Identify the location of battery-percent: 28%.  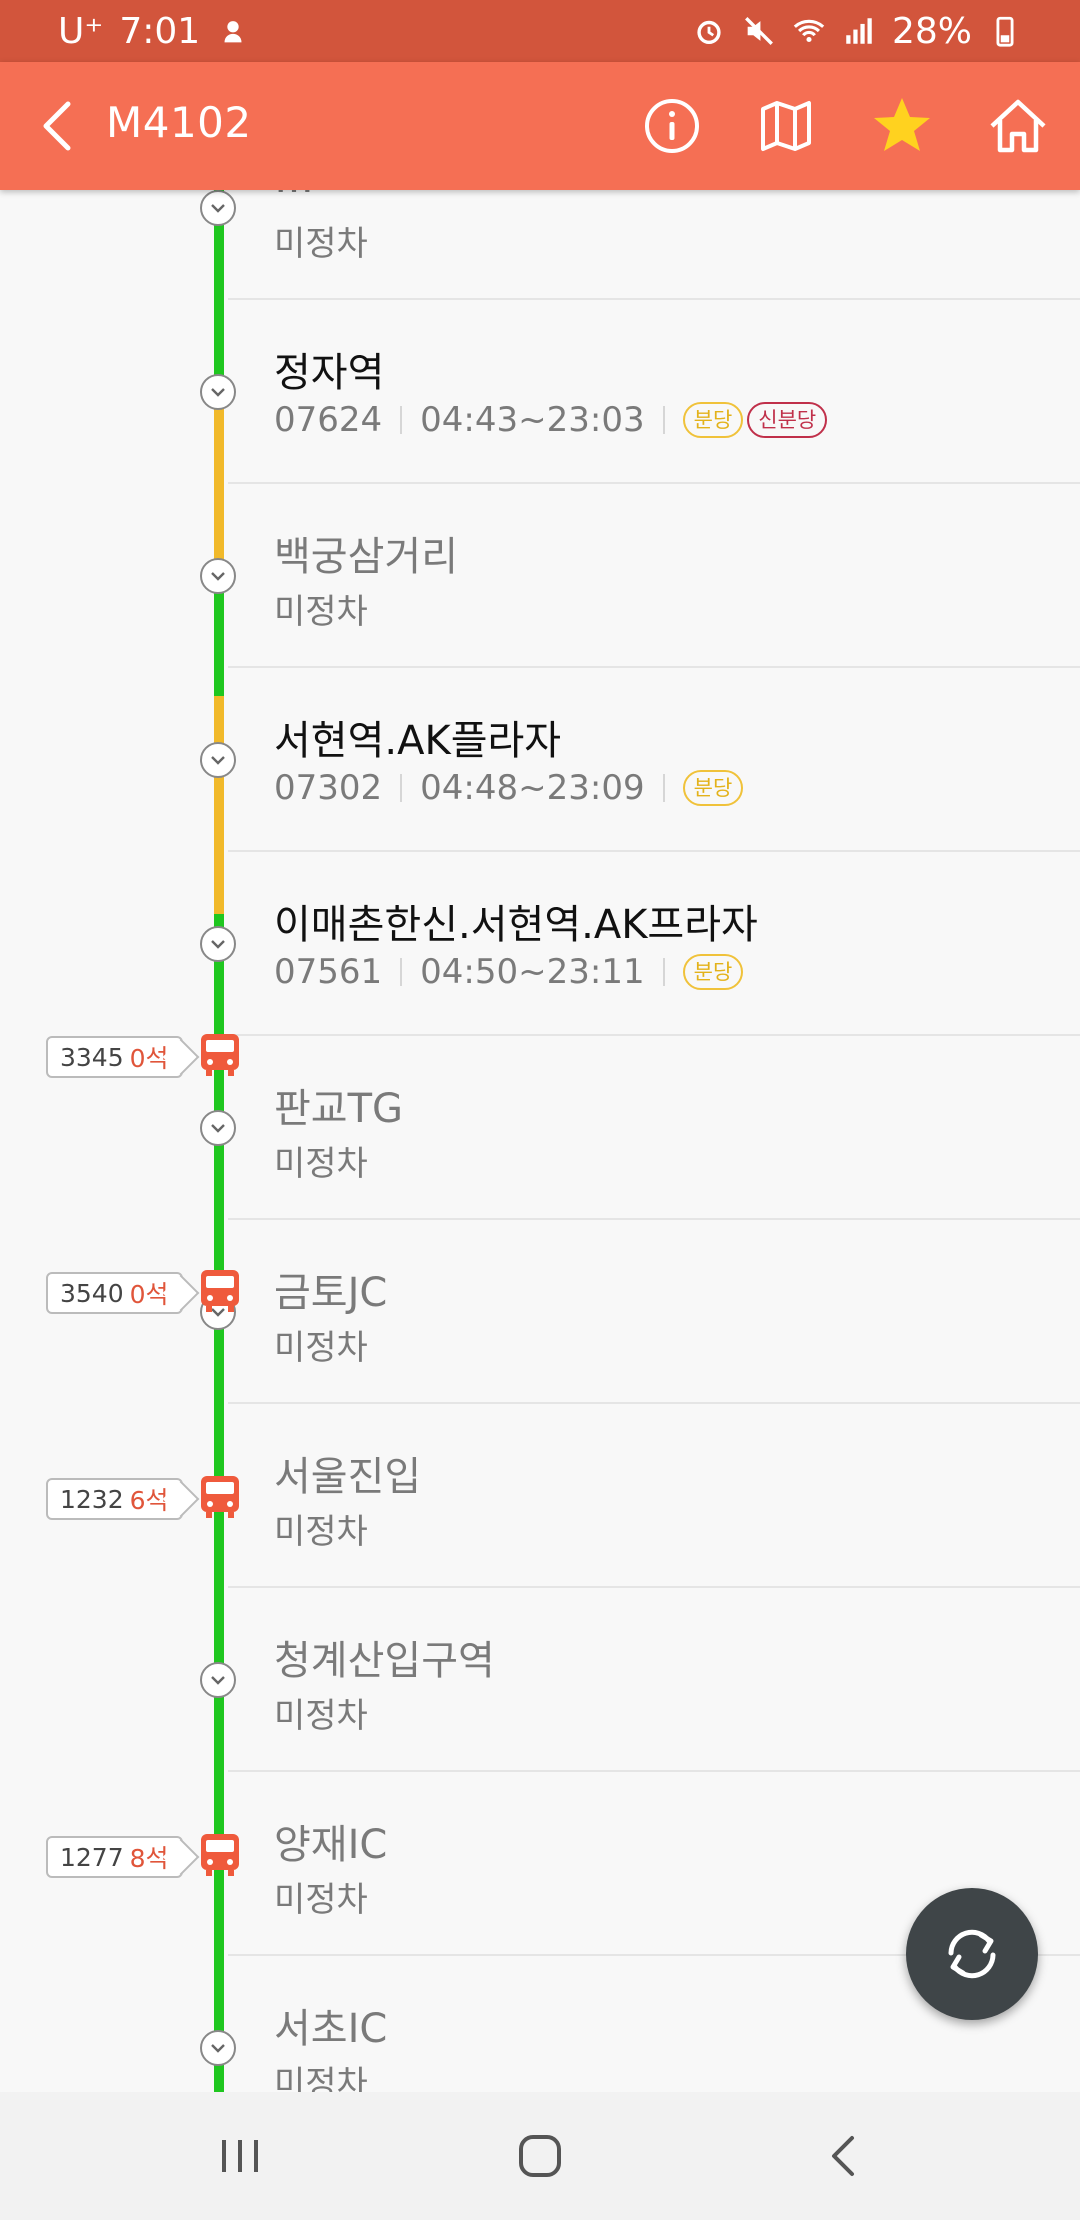
(931, 31).